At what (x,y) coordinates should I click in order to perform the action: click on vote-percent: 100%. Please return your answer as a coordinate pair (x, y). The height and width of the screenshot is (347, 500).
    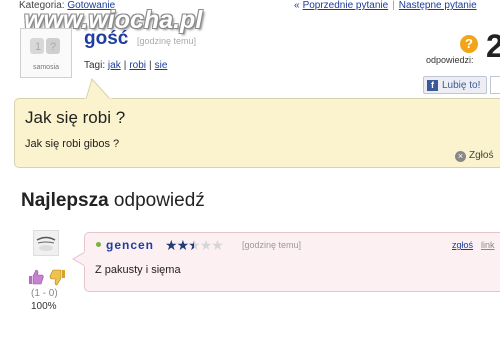
    Looking at the image, I should click on (44, 306).